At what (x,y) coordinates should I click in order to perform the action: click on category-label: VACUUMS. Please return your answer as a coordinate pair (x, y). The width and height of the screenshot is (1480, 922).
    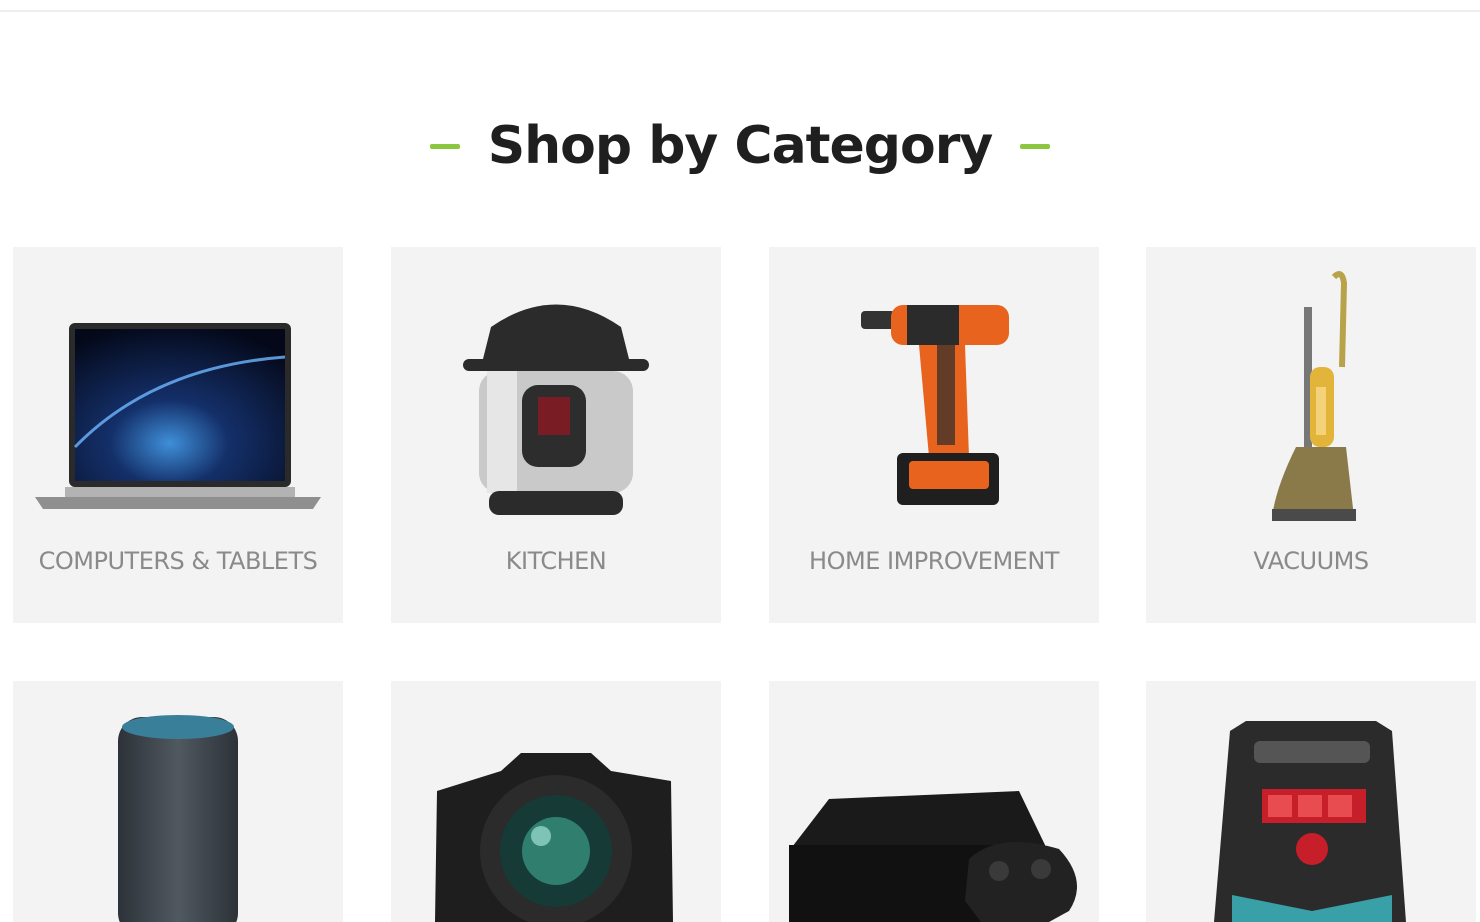
    Looking at the image, I should click on (1311, 561).